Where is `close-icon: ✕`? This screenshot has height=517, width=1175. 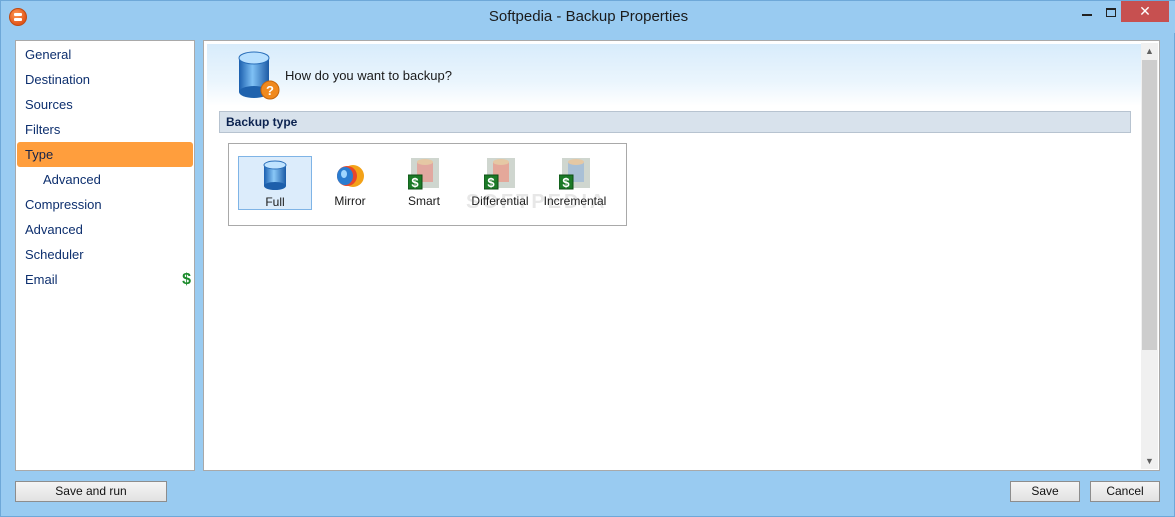 close-icon: ✕ is located at coordinates (1145, 11).